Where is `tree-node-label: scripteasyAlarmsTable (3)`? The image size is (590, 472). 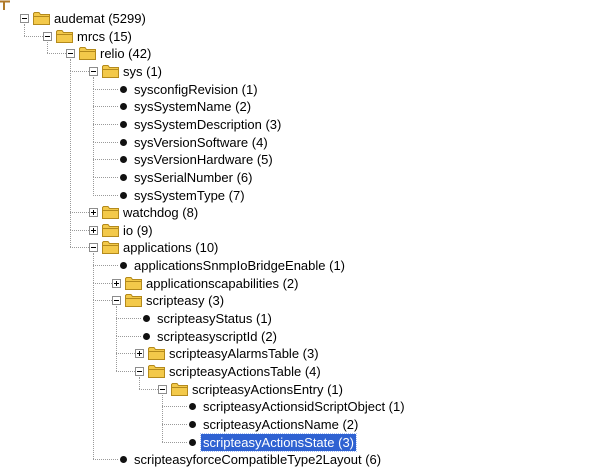 tree-node-label: scripteasyAlarmsTable (3) is located at coordinates (244, 354).